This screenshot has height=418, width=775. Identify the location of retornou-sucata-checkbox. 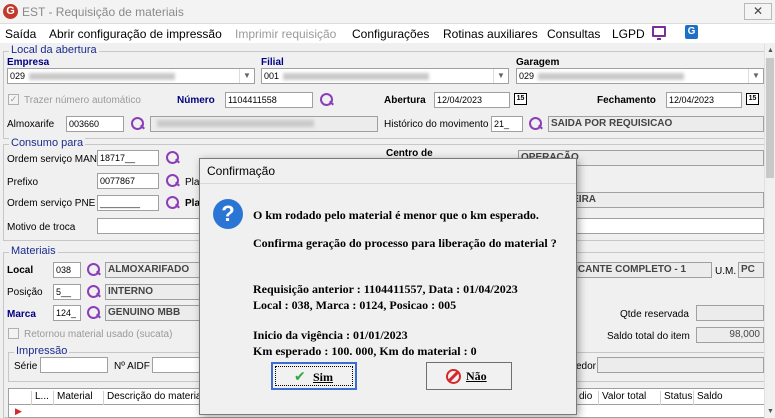
(13, 333).